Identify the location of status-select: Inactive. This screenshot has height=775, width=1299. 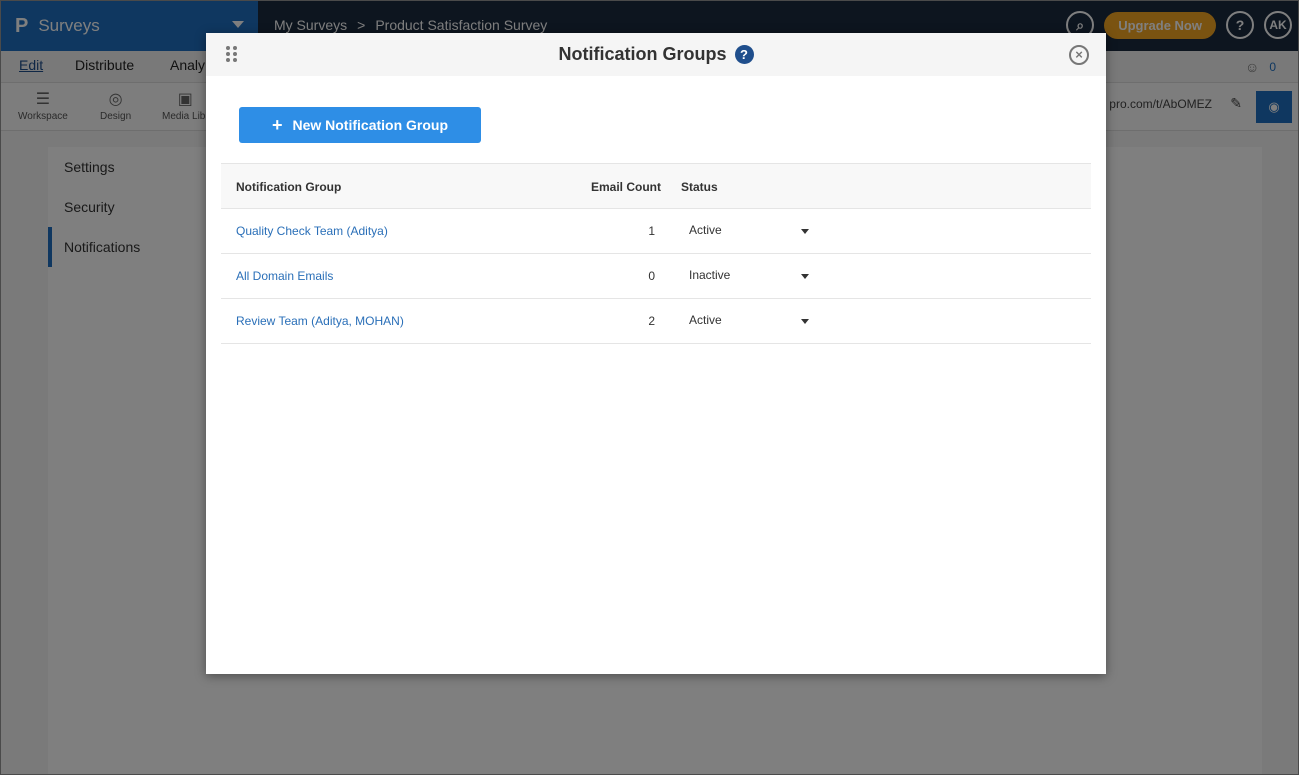
(709, 275).